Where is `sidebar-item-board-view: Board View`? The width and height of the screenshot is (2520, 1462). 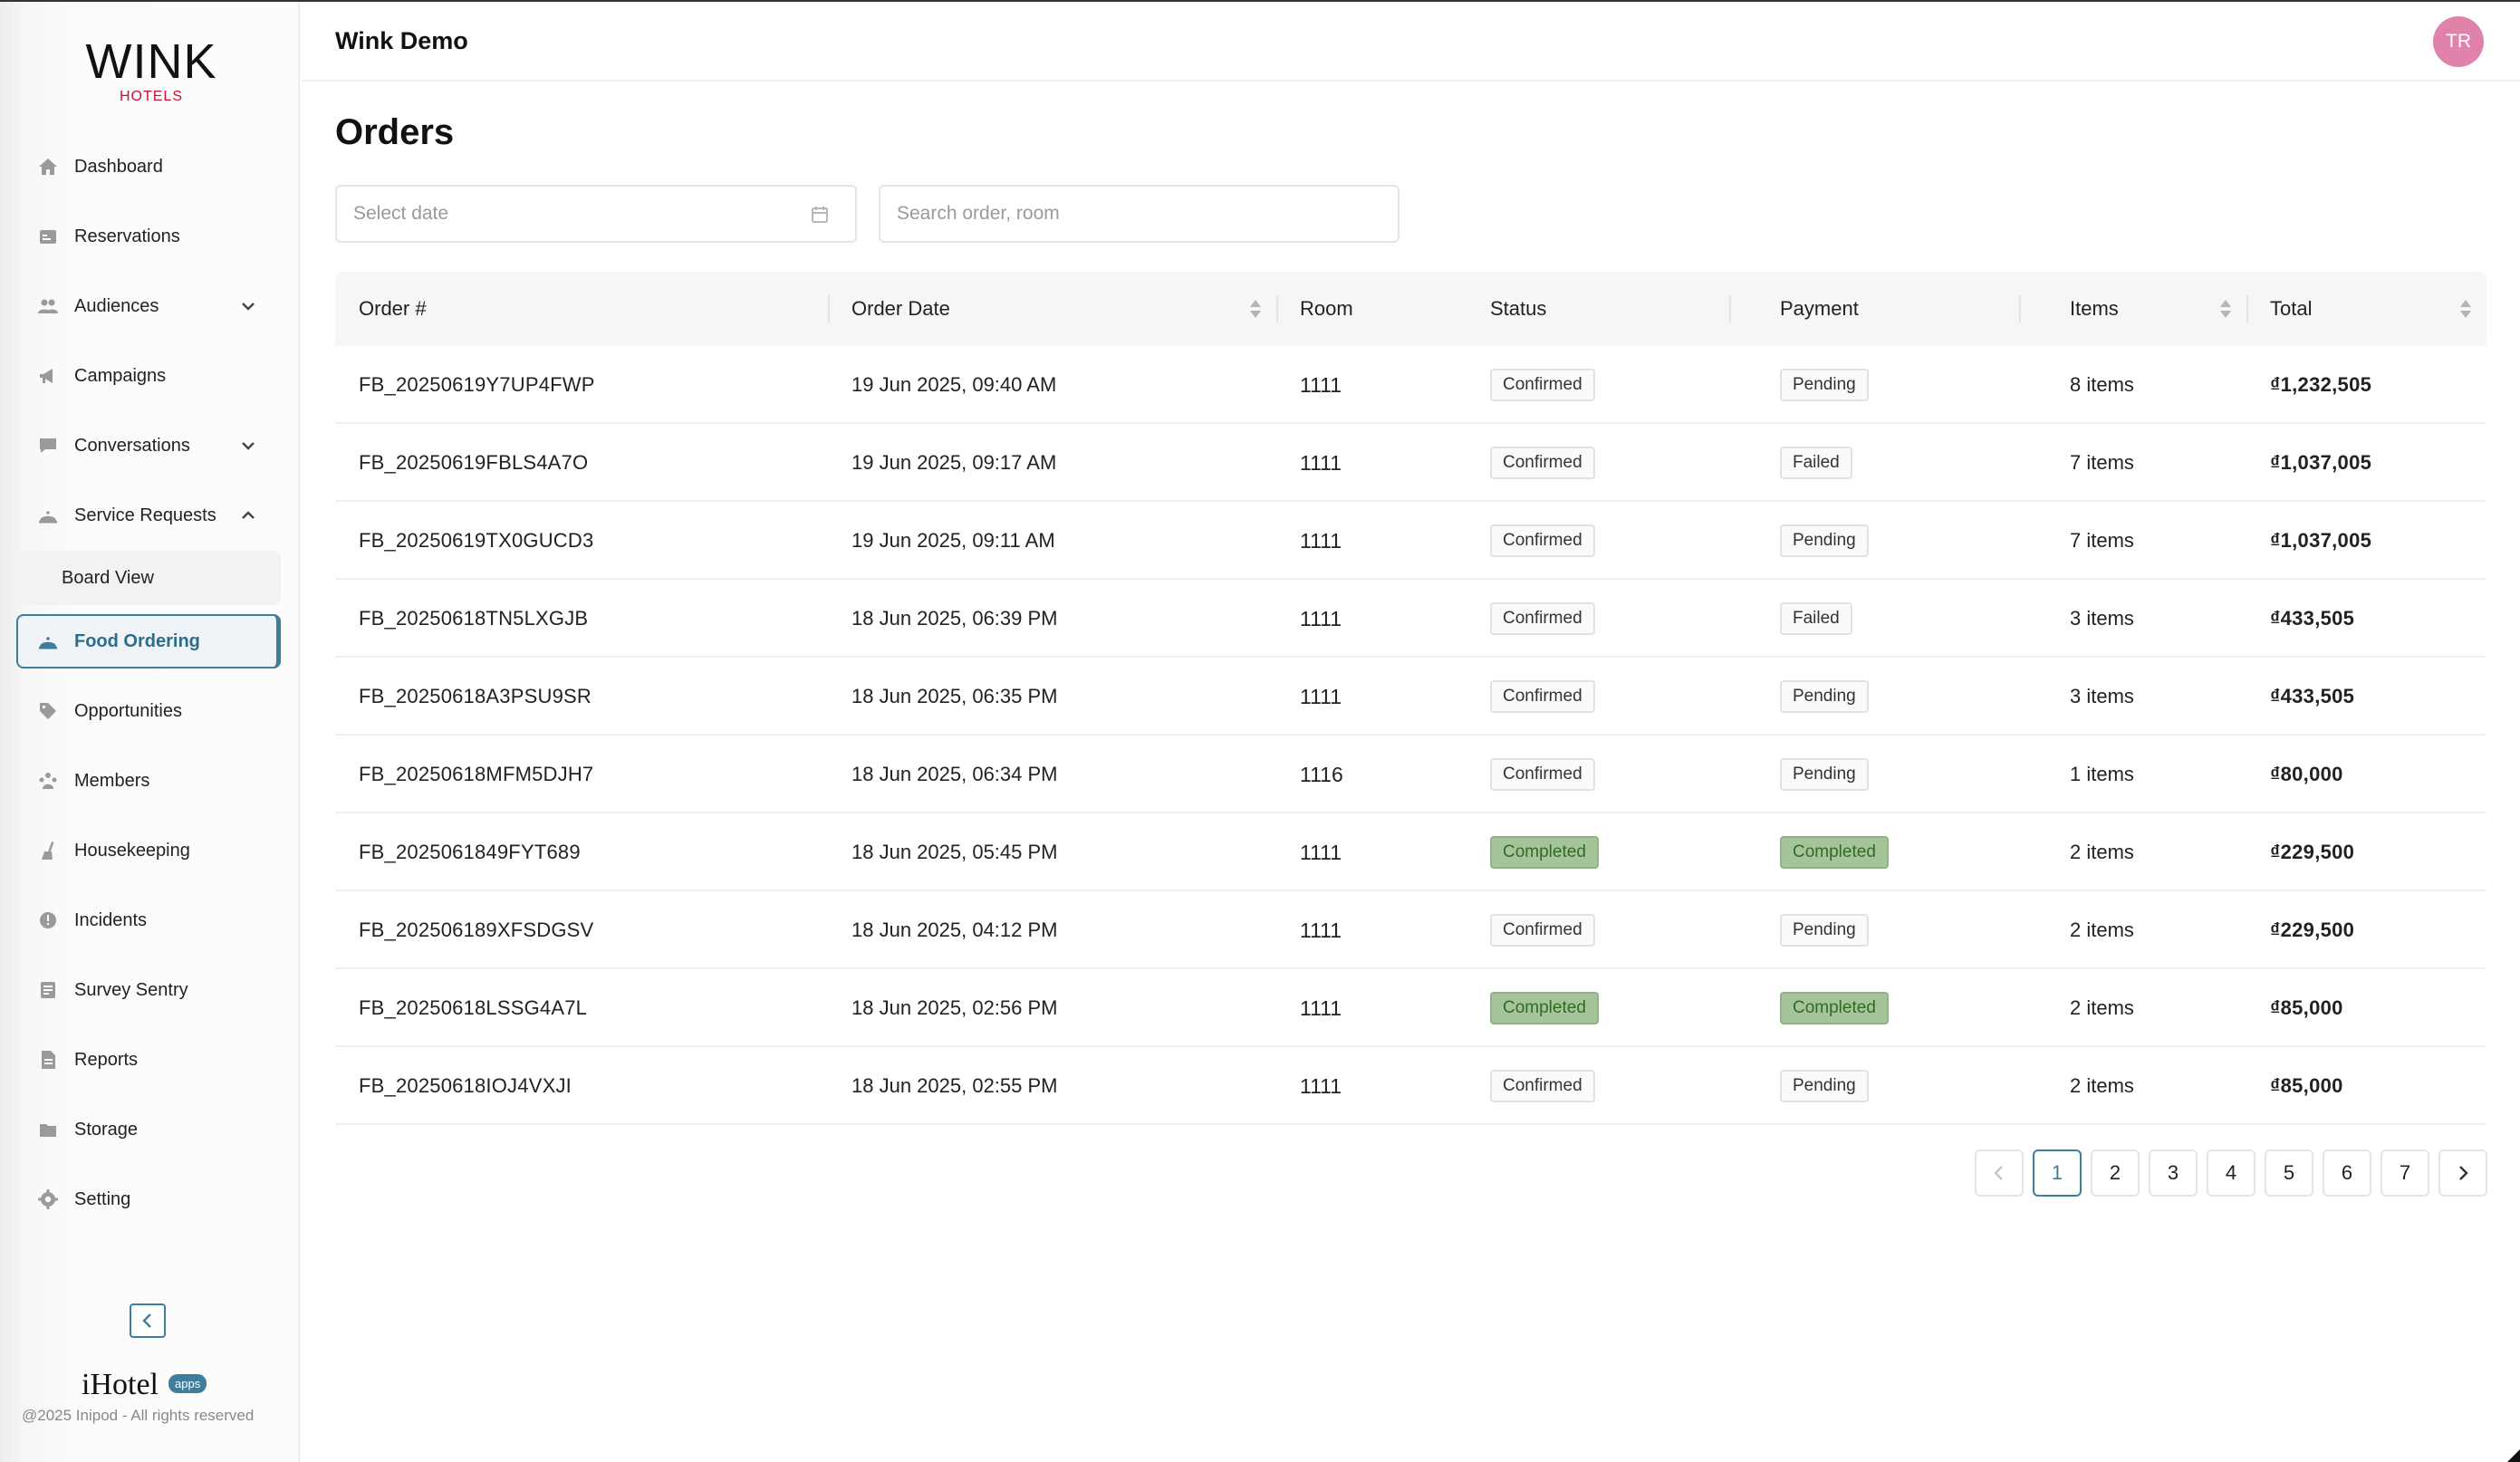
sidebar-item-board-view: Board View is located at coordinates (148, 578).